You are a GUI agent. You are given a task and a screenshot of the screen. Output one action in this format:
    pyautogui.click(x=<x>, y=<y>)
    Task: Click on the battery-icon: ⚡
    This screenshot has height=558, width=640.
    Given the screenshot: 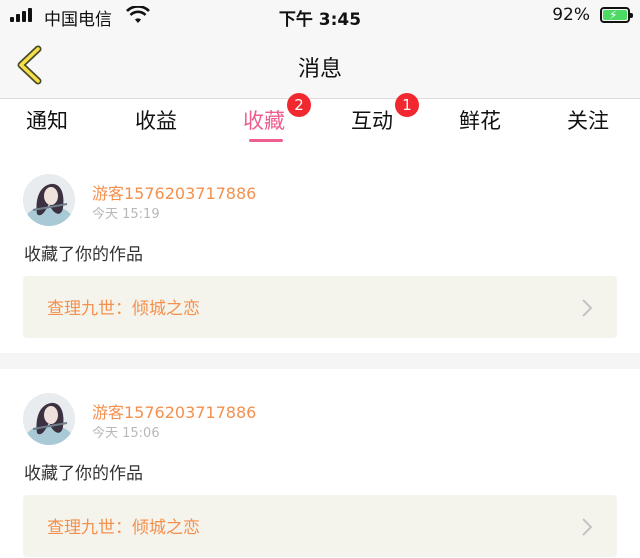 What is the action you would take?
    pyautogui.click(x=616, y=15)
    